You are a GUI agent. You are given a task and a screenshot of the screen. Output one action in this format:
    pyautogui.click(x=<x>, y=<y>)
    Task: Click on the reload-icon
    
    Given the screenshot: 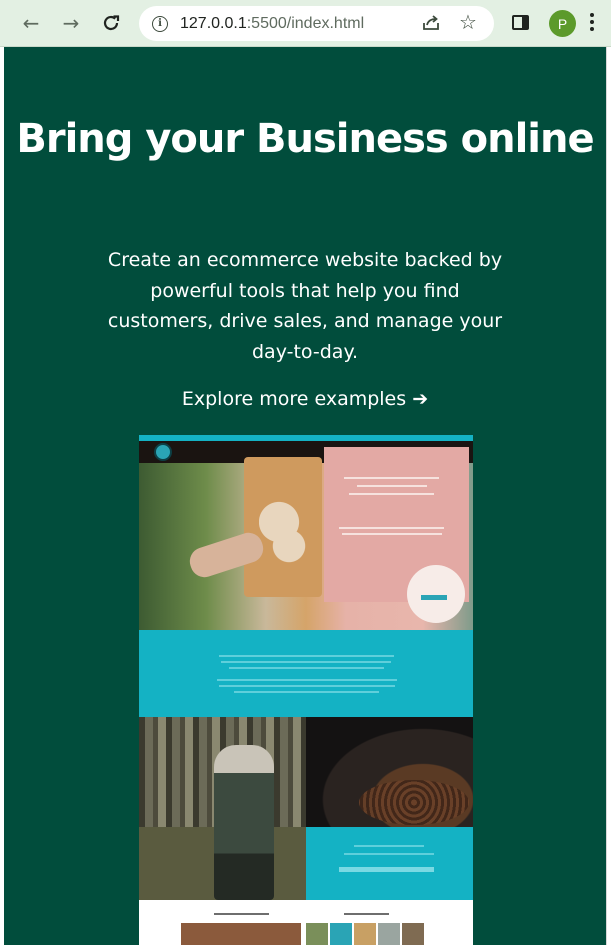 What is the action you would take?
    pyautogui.click(x=111, y=23)
    